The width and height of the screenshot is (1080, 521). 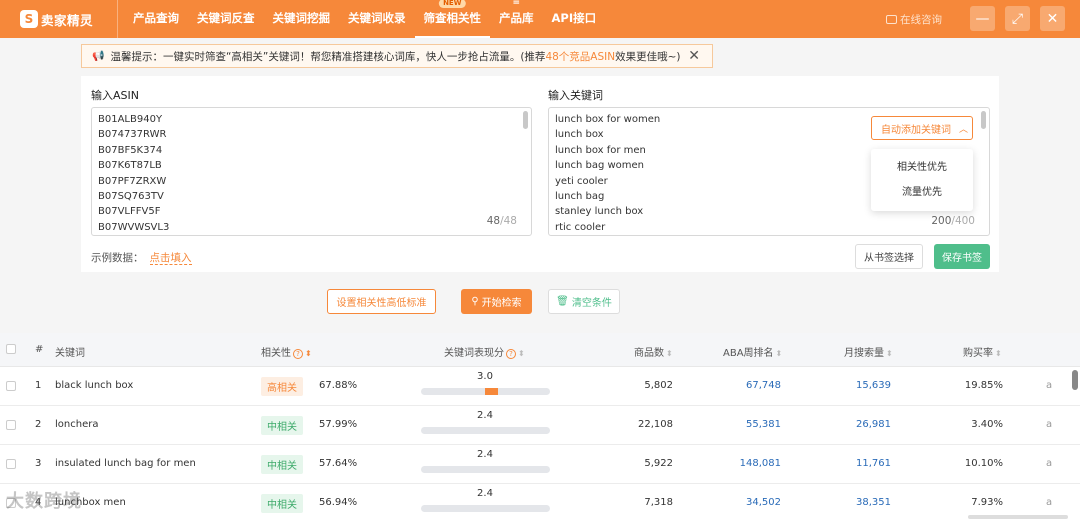 What do you see at coordinates (491, 391) in the screenshot?
I see `score-bar-fill` at bounding box center [491, 391].